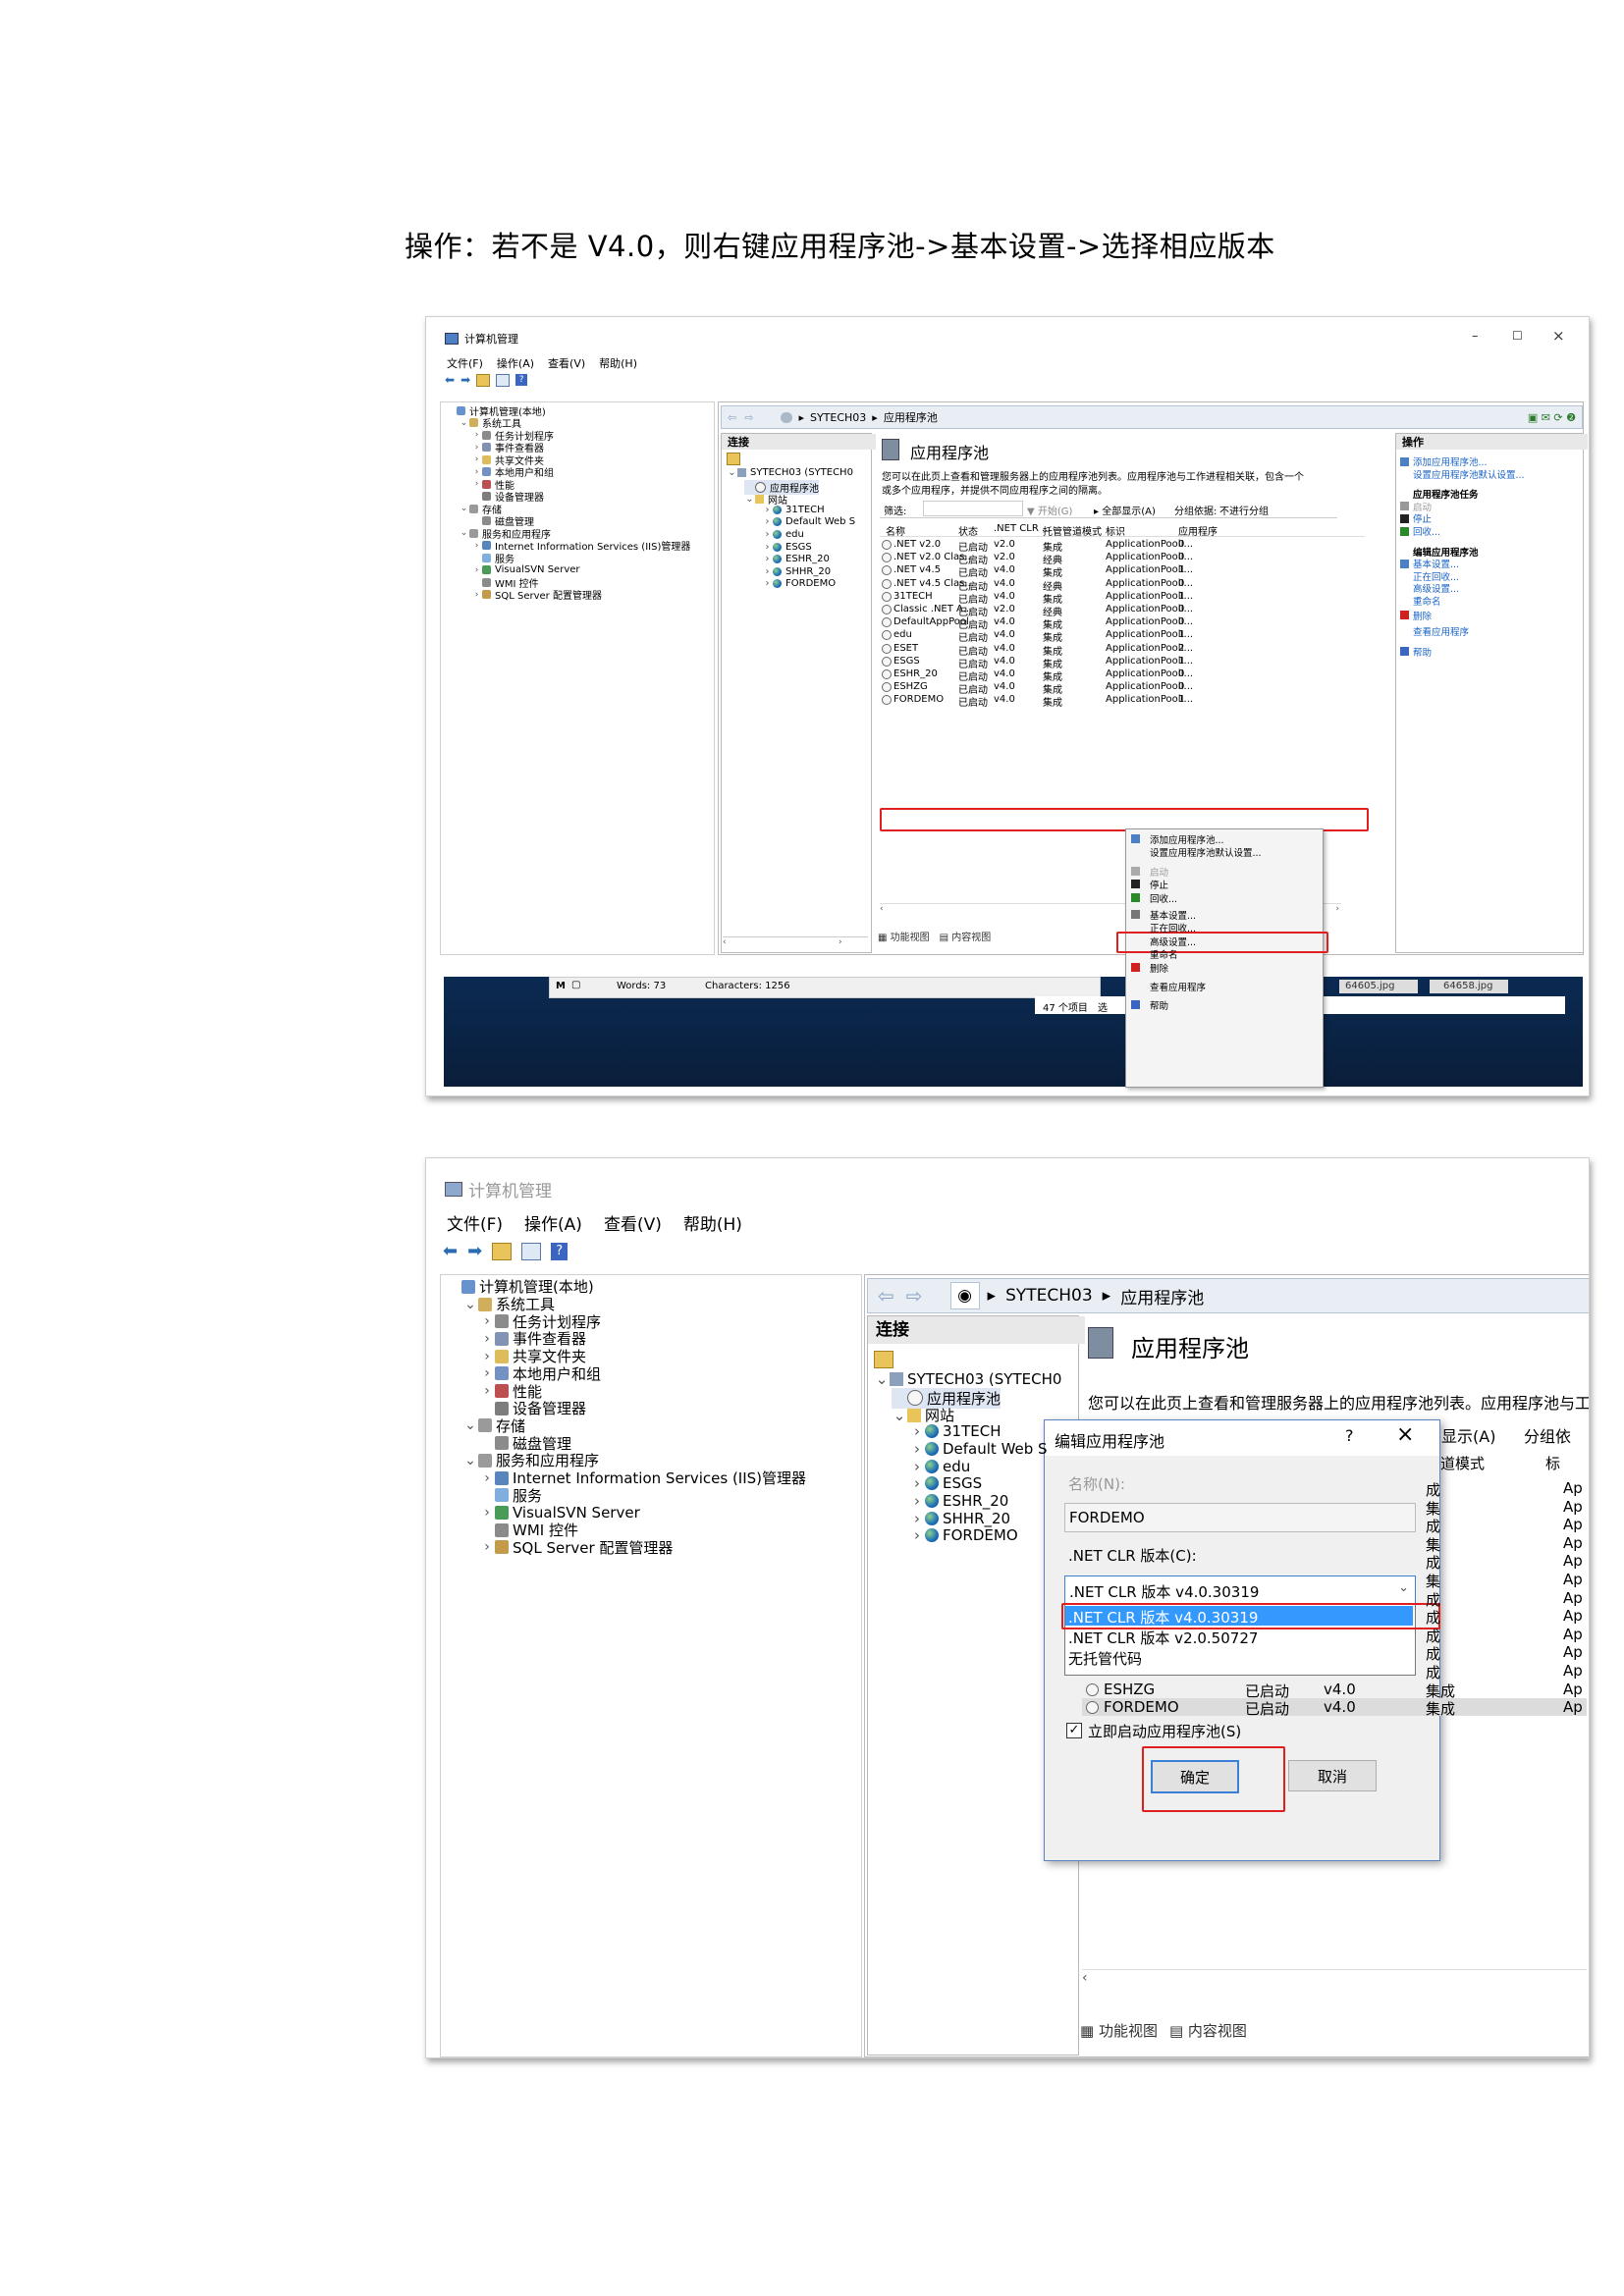 This screenshot has height=2296, width=1624. Describe the element at coordinates (528, 1530) in the screenshot. I see `tree-item-wmi: WMI 控件` at that location.